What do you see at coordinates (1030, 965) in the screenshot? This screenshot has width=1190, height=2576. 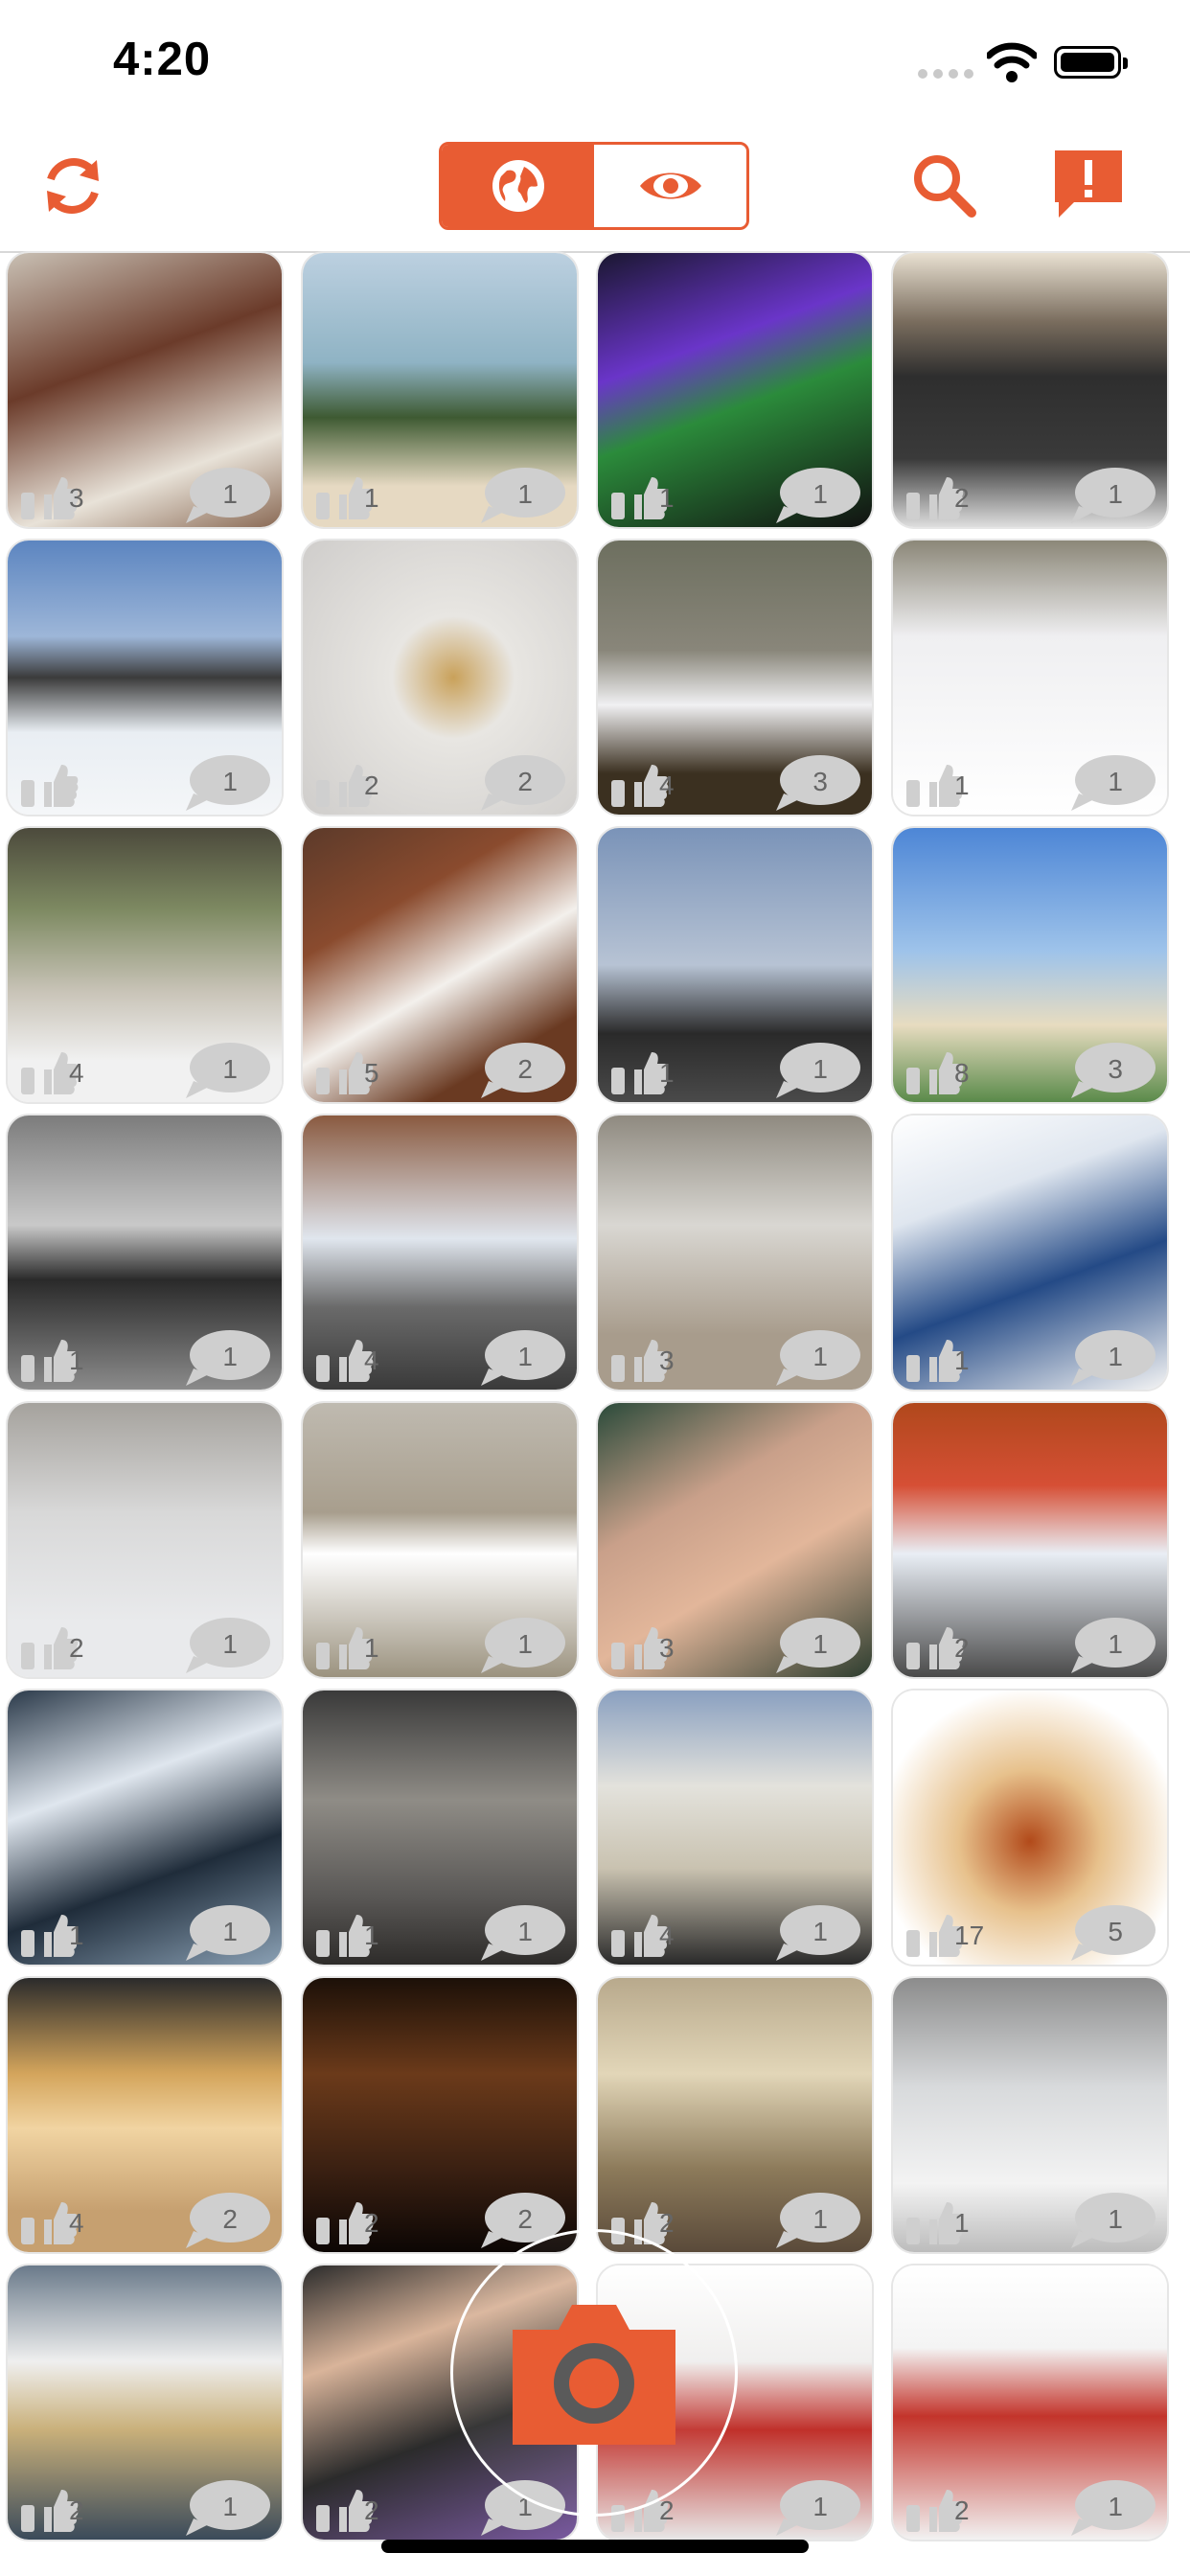 I see `photo-tile: 83` at bounding box center [1030, 965].